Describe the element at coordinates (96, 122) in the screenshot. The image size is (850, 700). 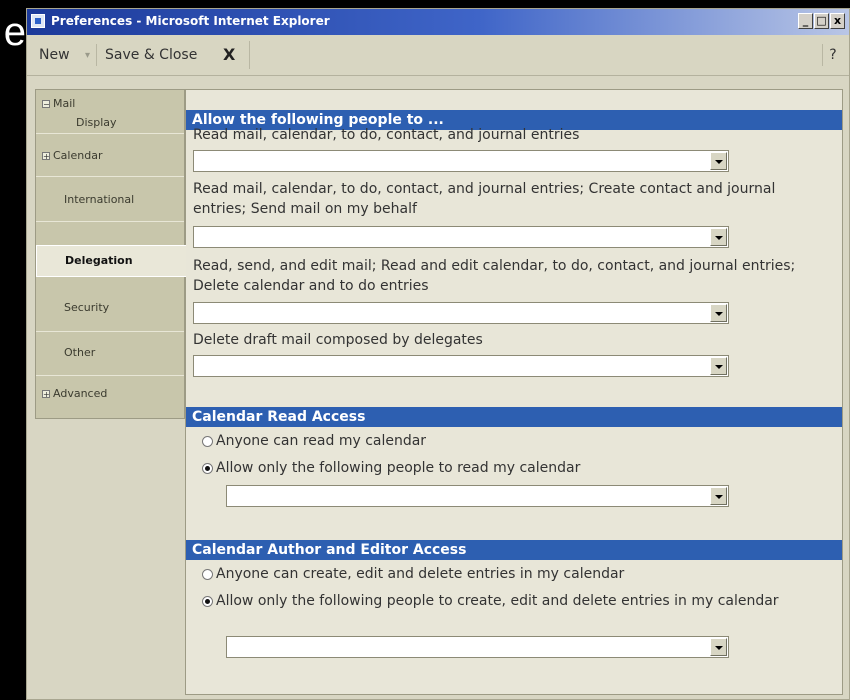
I see `nav-item-display: Display` at that location.